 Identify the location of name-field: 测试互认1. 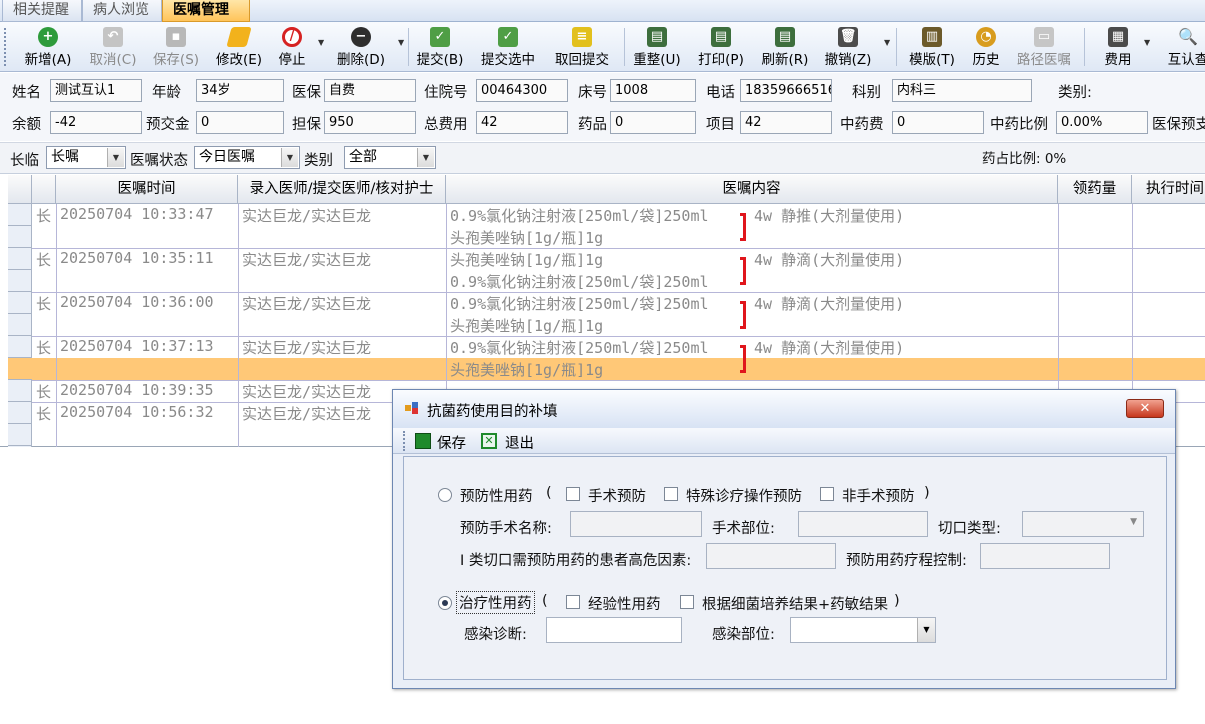
(96, 90).